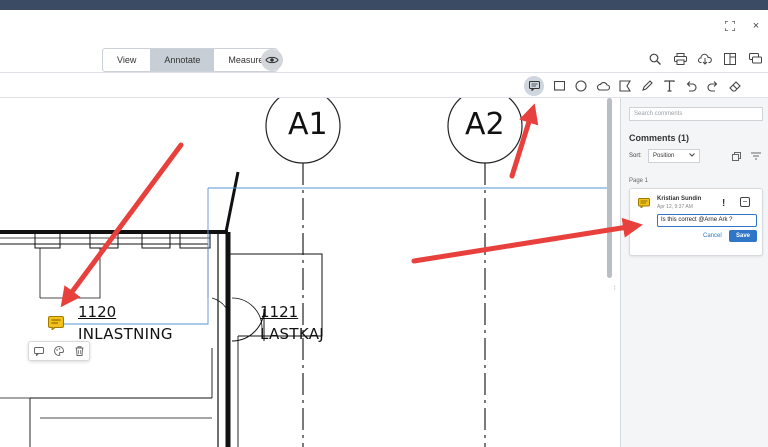 This screenshot has width=768, height=447. I want to click on comment-author: Kristian Sundin, so click(679, 199).